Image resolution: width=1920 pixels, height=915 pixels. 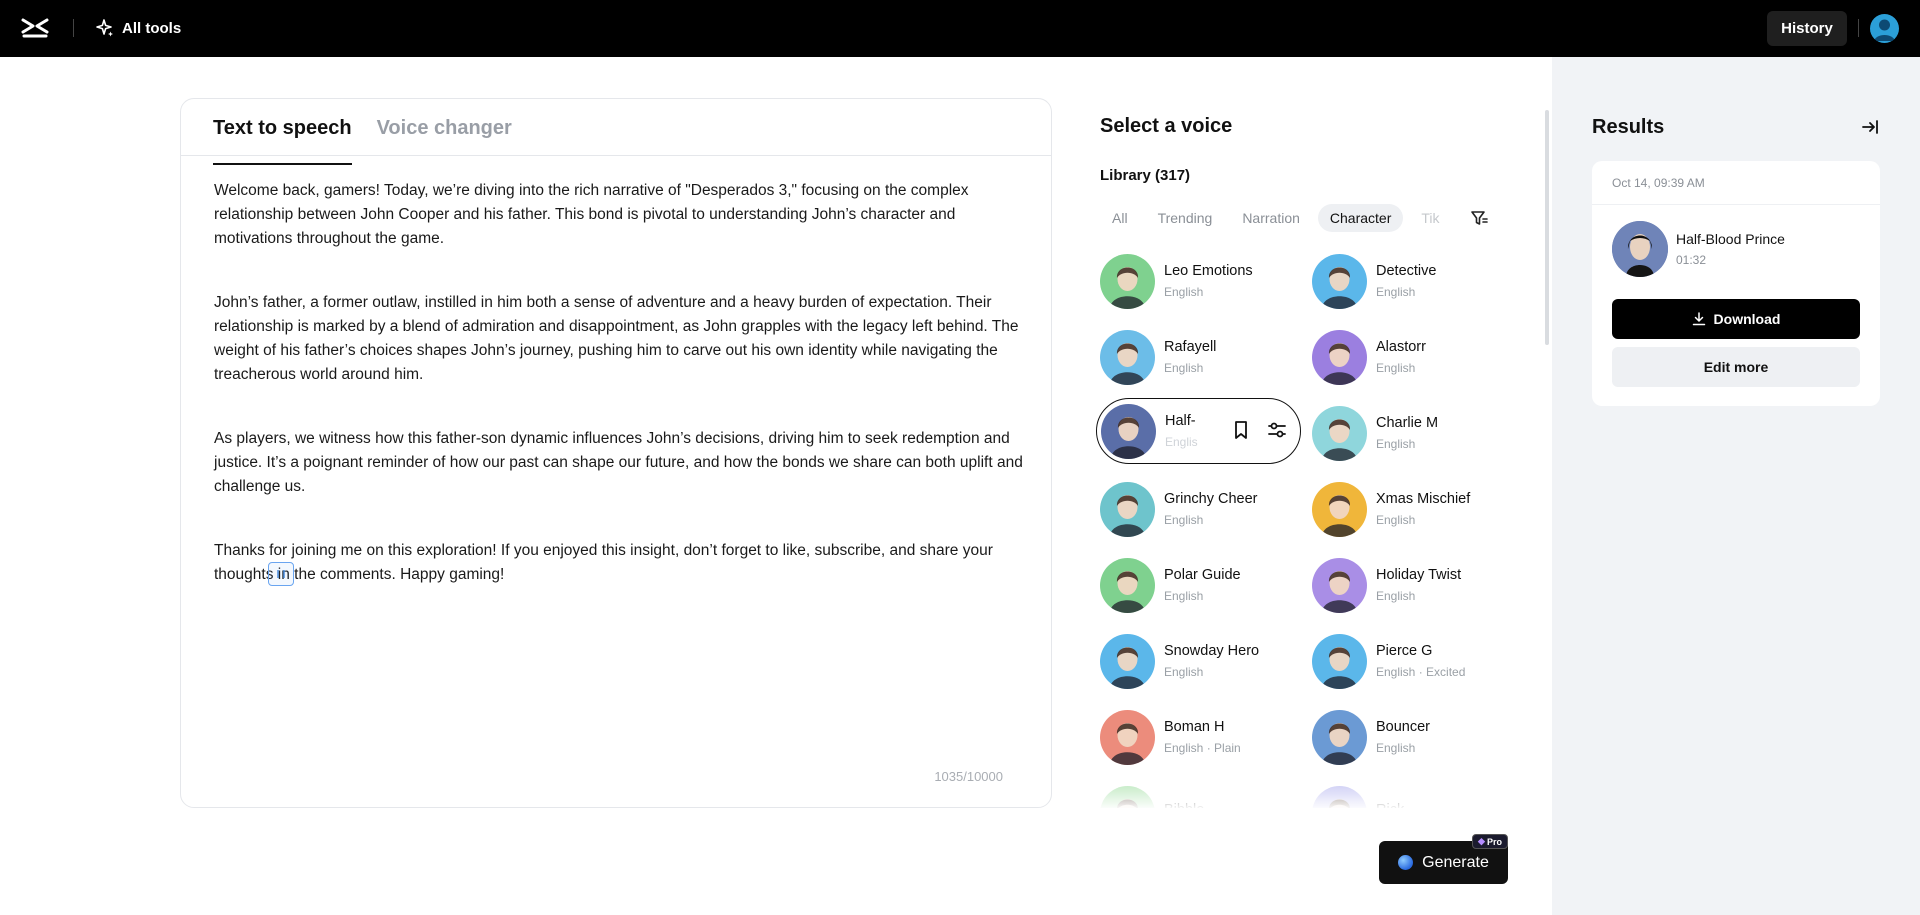 What do you see at coordinates (1120, 218) in the screenshot?
I see `filter-all: All` at bounding box center [1120, 218].